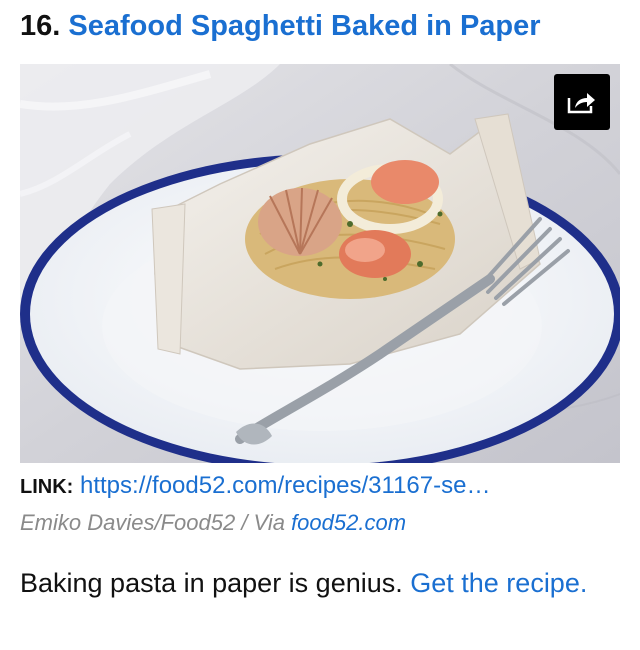 The height and width of the screenshot is (650, 640). I want to click on share-icon, so click(581, 103).